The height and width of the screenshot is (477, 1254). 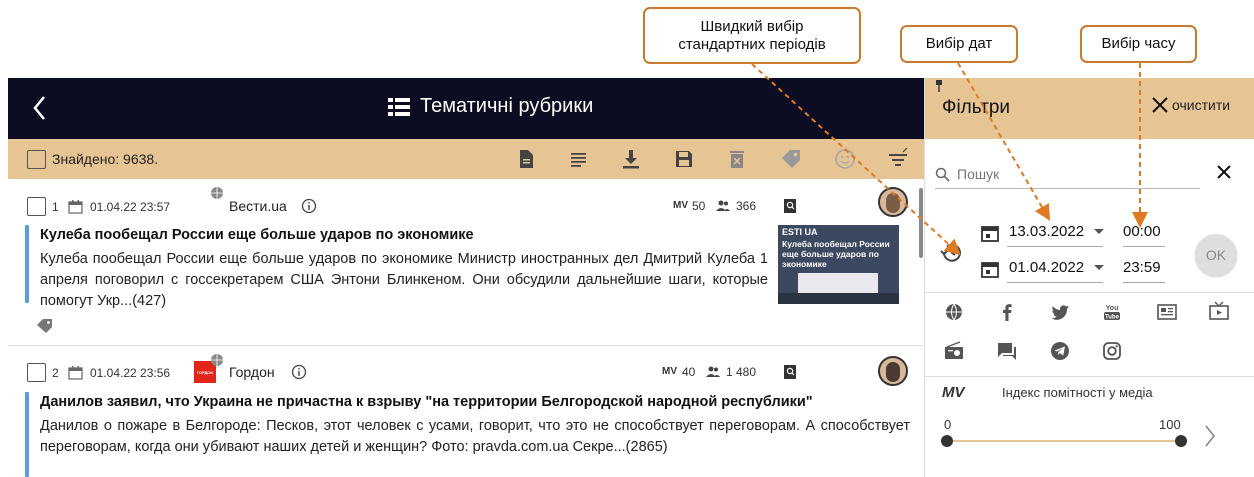 I want to click on news-source: Вести.ua, so click(x=258, y=206).